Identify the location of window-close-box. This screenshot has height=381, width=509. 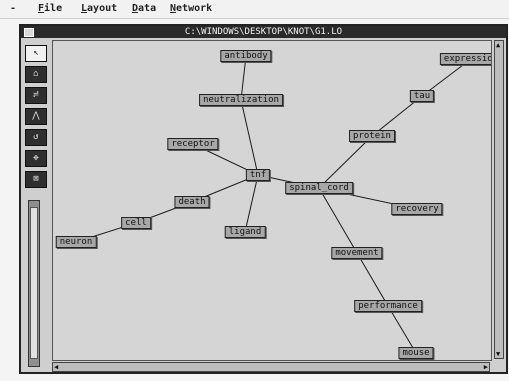
(29, 32).